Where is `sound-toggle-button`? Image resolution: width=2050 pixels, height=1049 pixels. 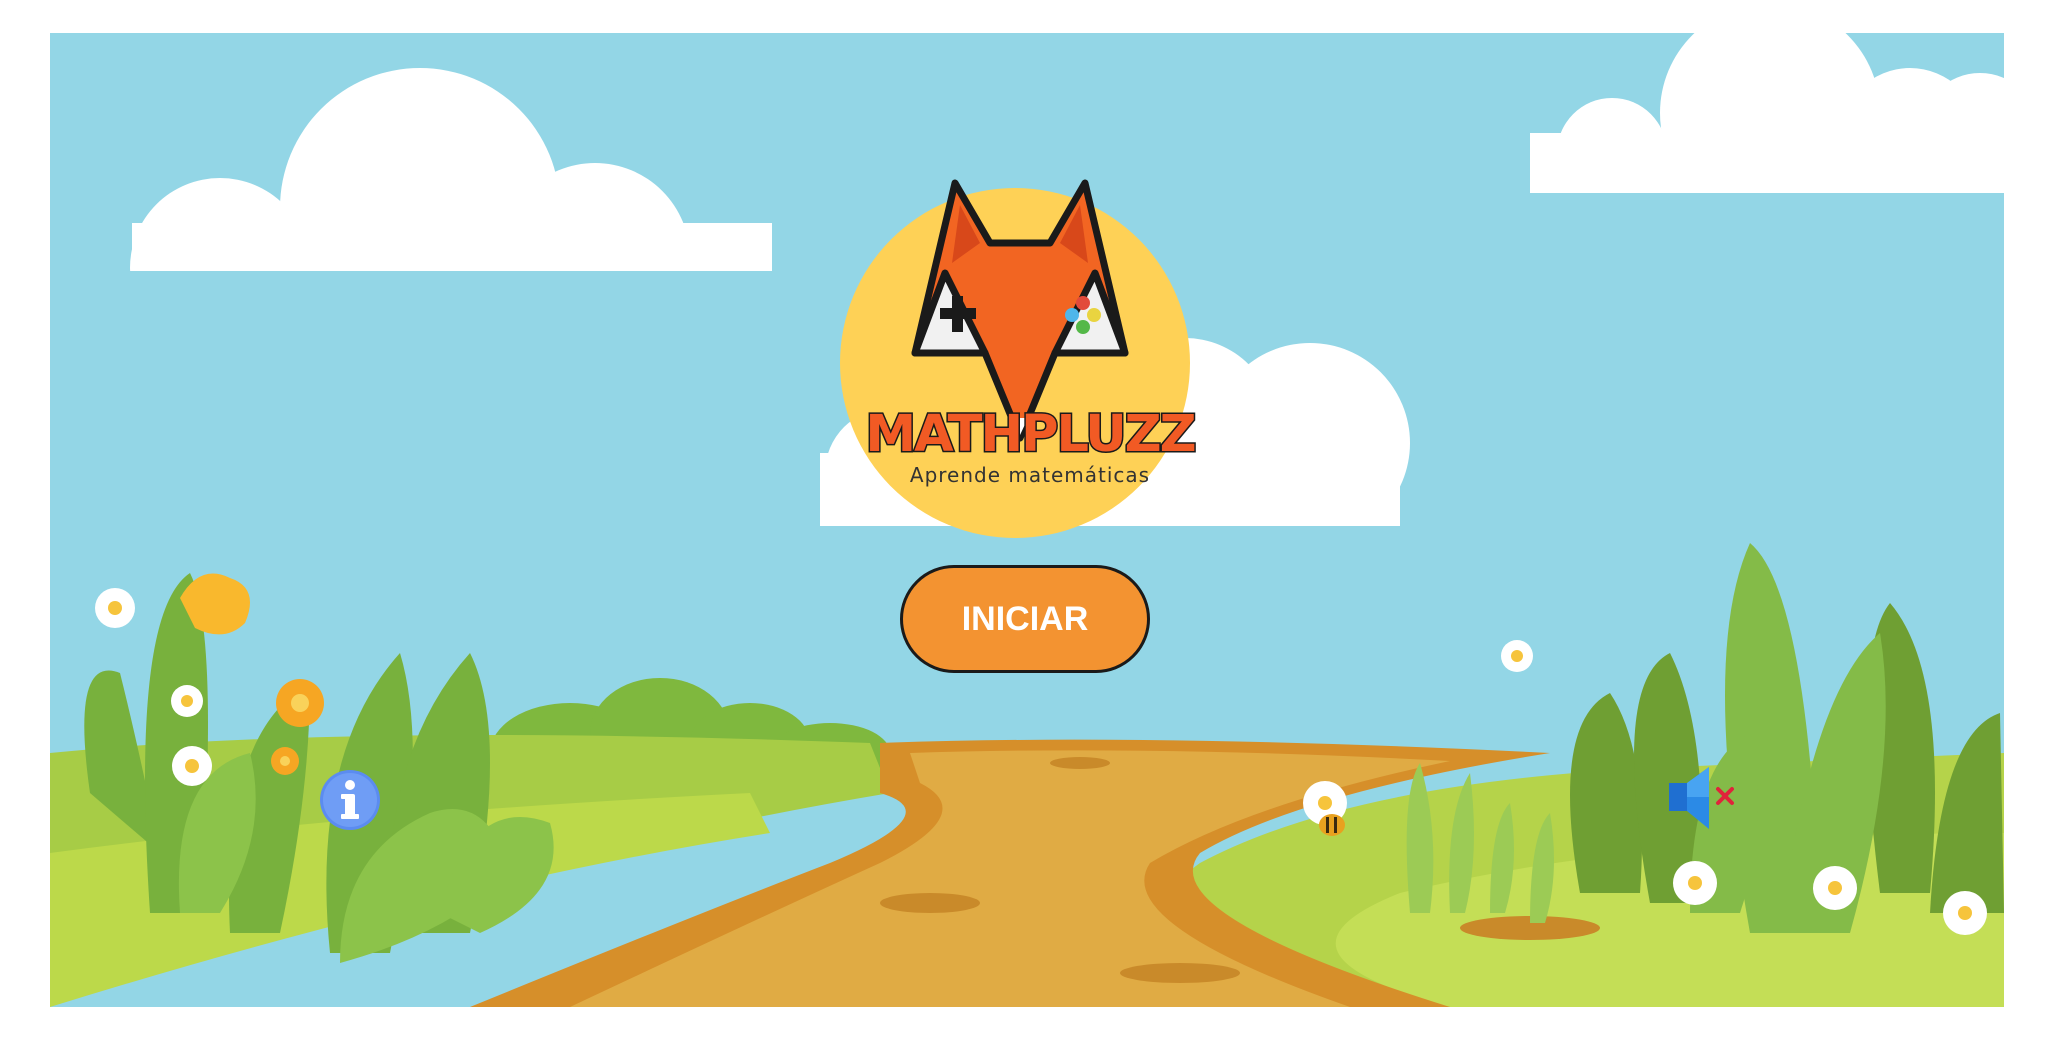 sound-toggle-button is located at coordinates (1705, 798).